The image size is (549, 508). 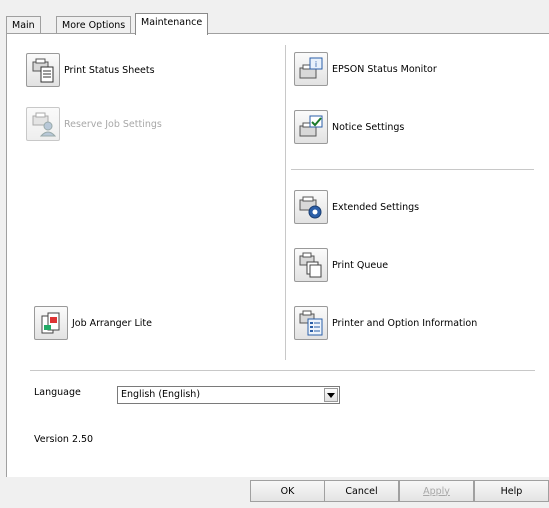 What do you see at coordinates (360, 265) in the screenshot?
I see `print-queue-label: Print Queue` at bounding box center [360, 265].